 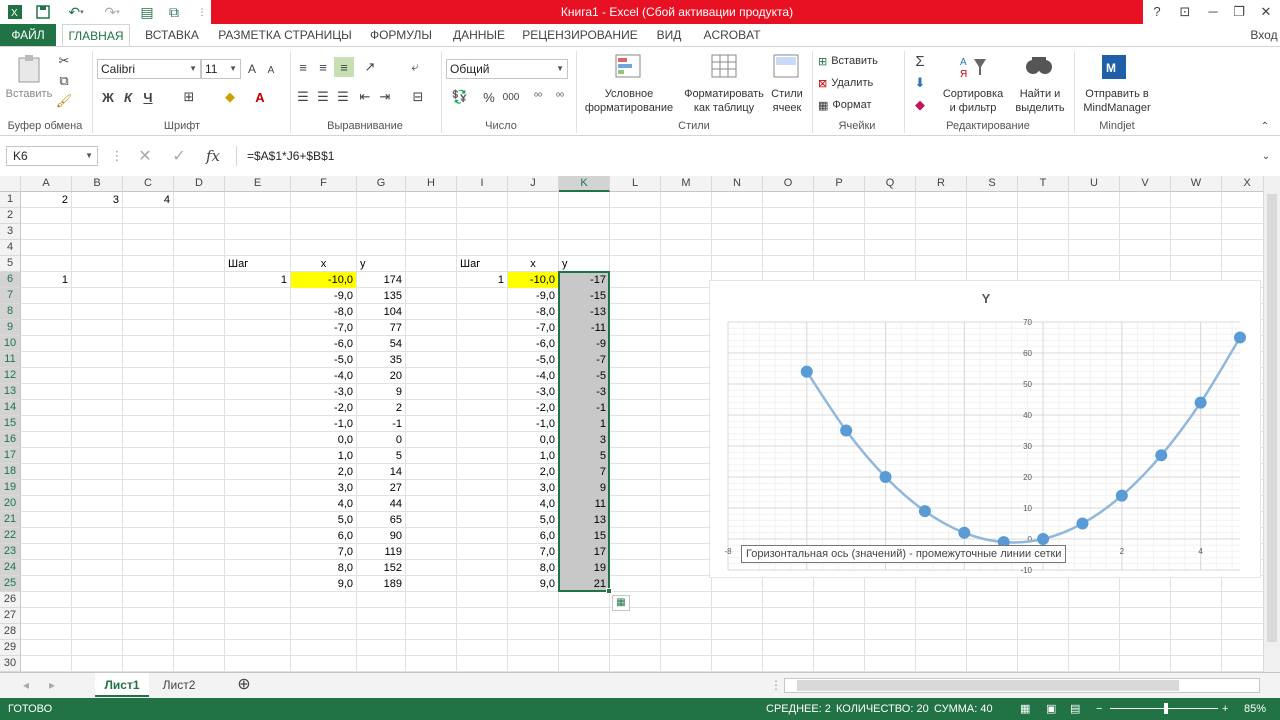 What do you see at coordinates (533, 376) in the screenshot?
I see `cell-j12: -4,0` at bounding box center [533, 376].